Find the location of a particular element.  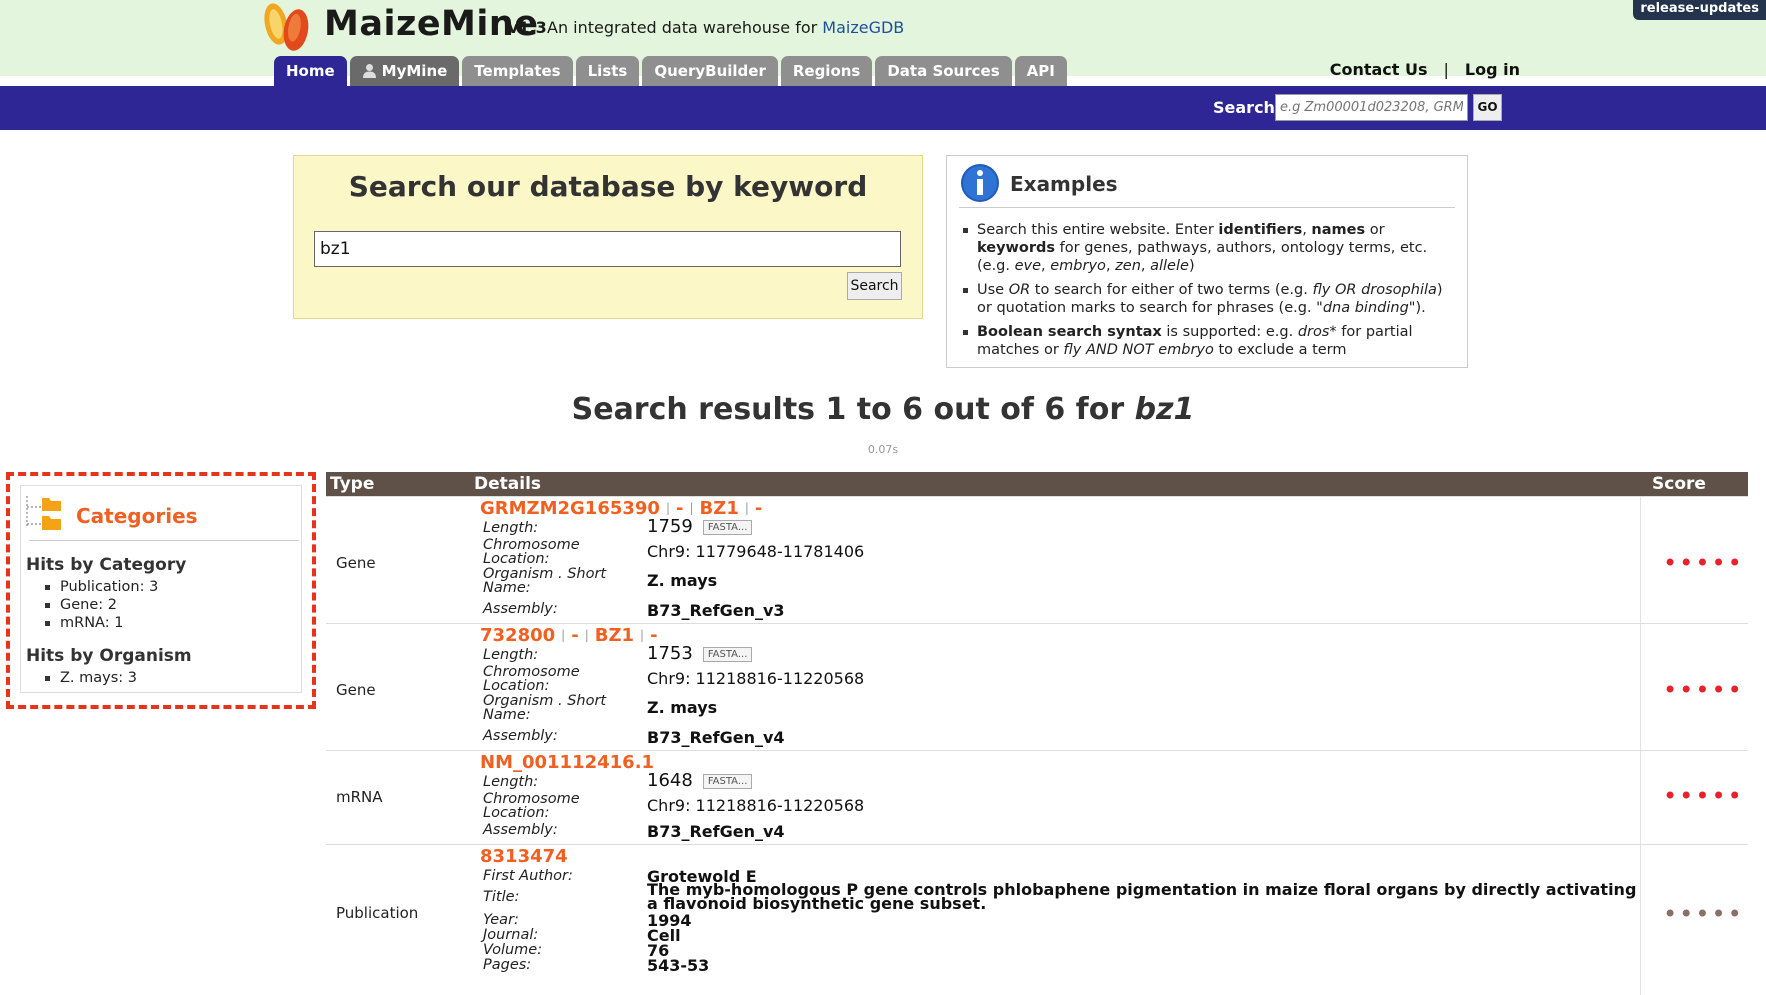

field-value-organism: Z. mays is located at coordinates (682, 580).